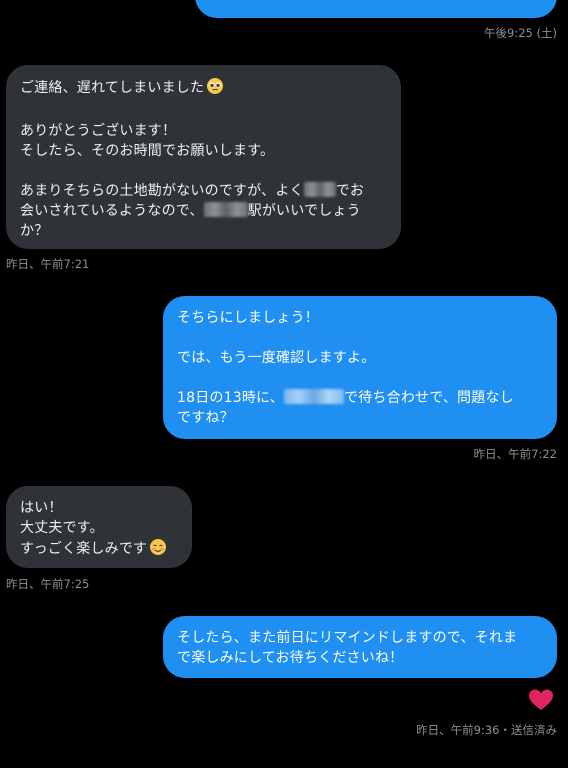  I want to click on message-timestamp: 午後9:25 (土), so click(520, 33).